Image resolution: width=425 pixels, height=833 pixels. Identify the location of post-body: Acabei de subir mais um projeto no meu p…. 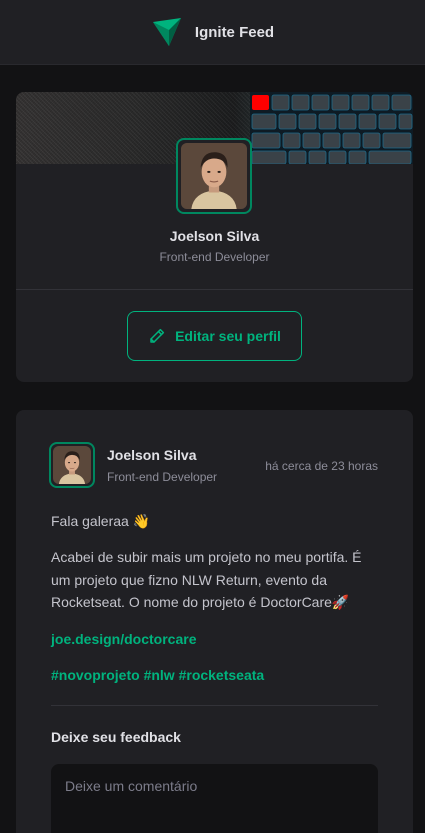
(206, 580).